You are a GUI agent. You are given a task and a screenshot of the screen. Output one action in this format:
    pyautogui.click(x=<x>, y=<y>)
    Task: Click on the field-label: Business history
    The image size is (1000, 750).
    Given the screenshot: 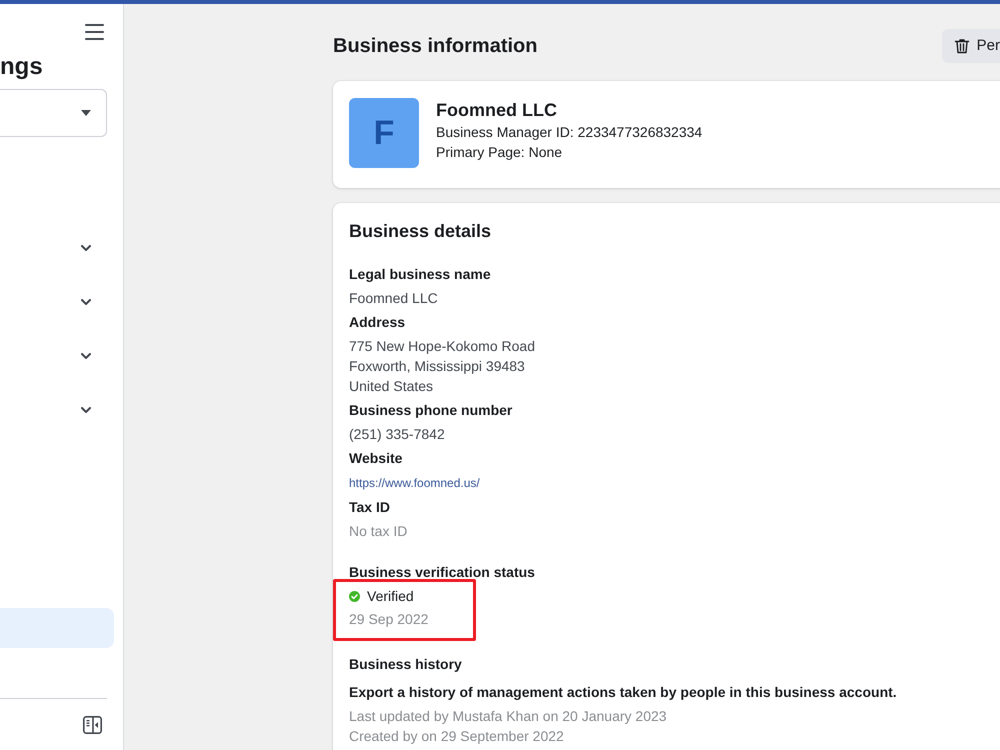 What is the action you would take?
    pyautogui.click(x=406, y=664)
    